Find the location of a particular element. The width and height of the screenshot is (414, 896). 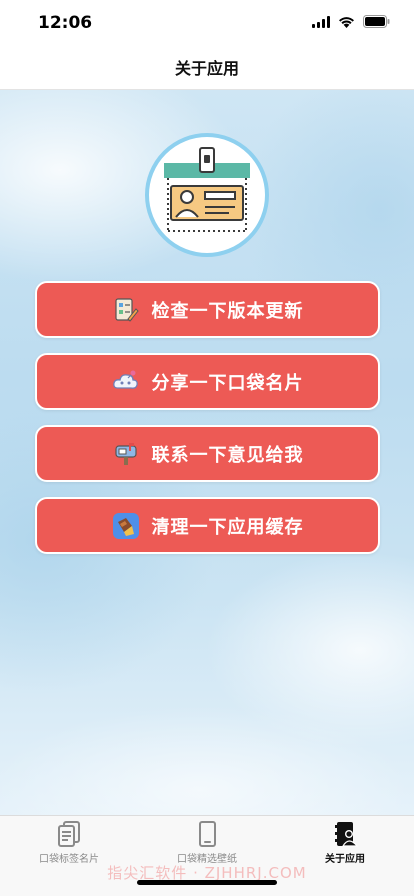

contact-feedback-button: 联系一下意见给我 is located at coordinates (207, 453).